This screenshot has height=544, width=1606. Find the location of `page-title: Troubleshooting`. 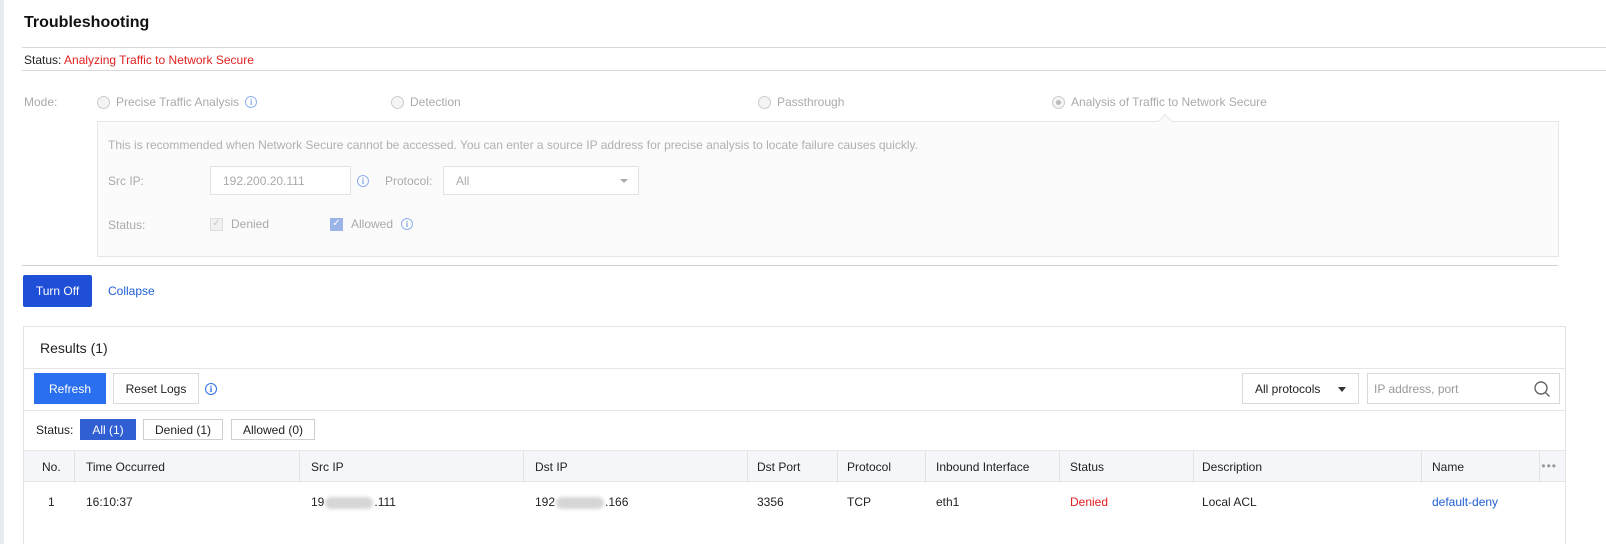

page-title: Troubleshooting is located at coordinates (87, 22).